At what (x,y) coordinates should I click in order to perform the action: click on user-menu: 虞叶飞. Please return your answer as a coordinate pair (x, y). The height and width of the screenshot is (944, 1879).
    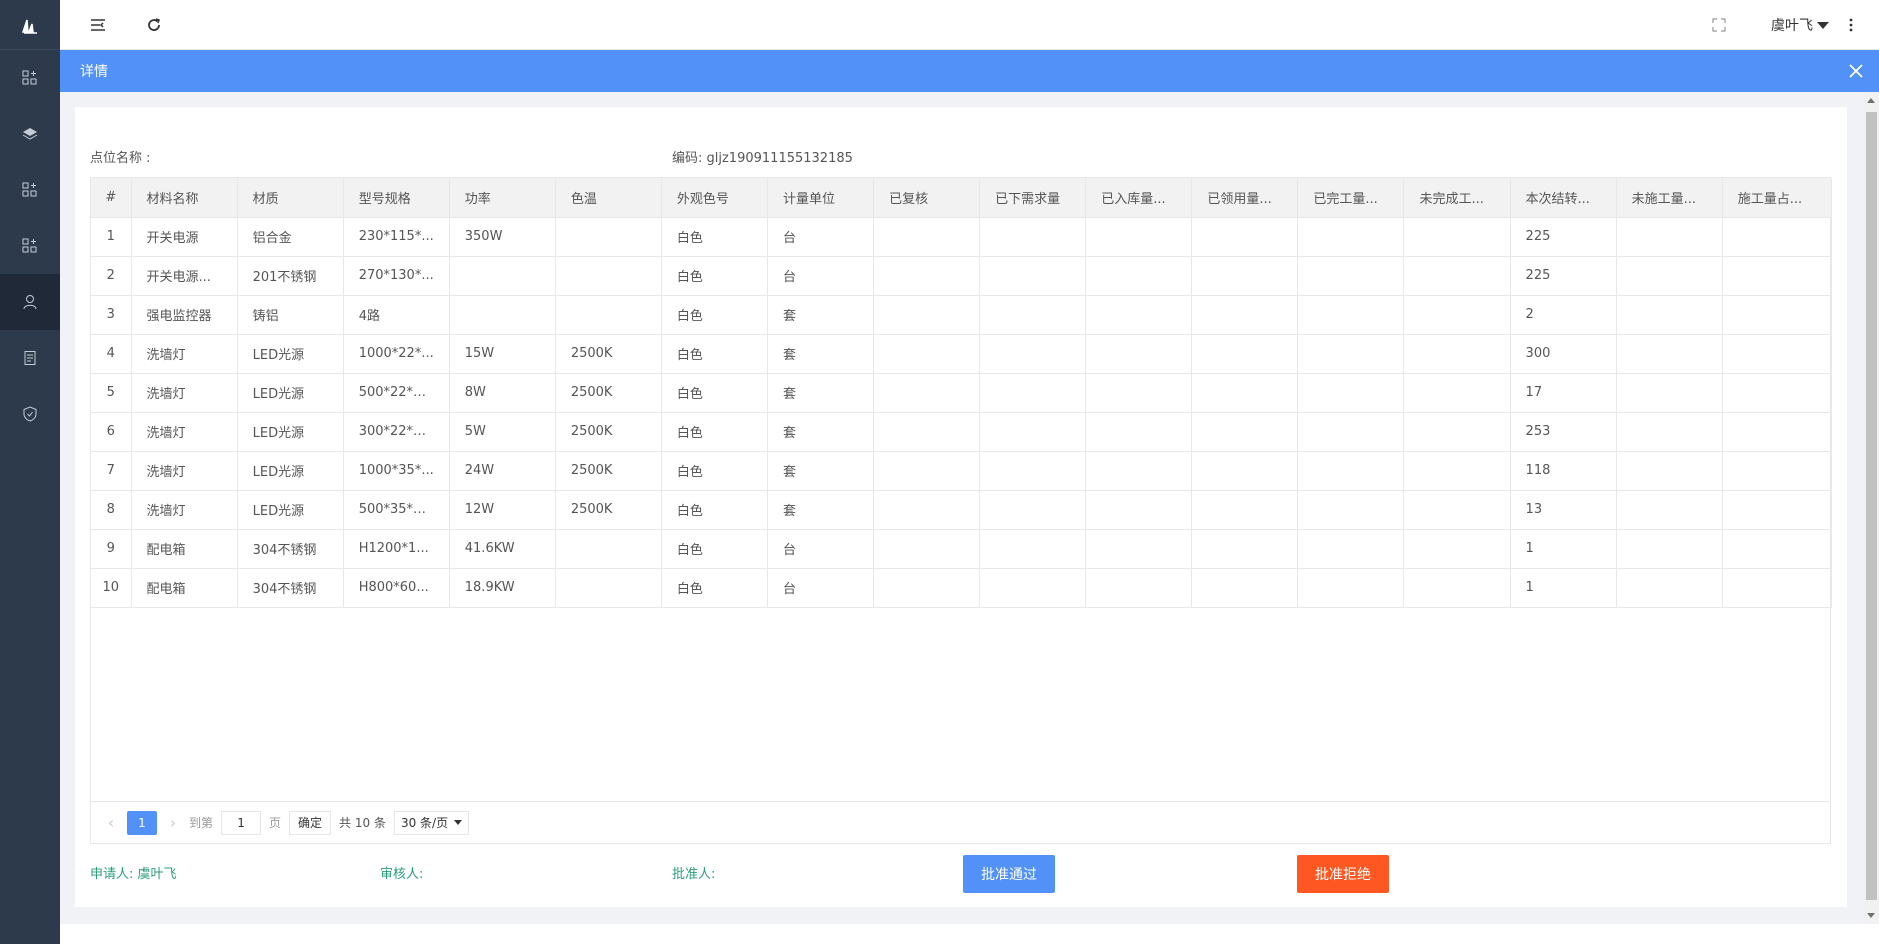
    Looking at the image, I should click on (1800, 25).